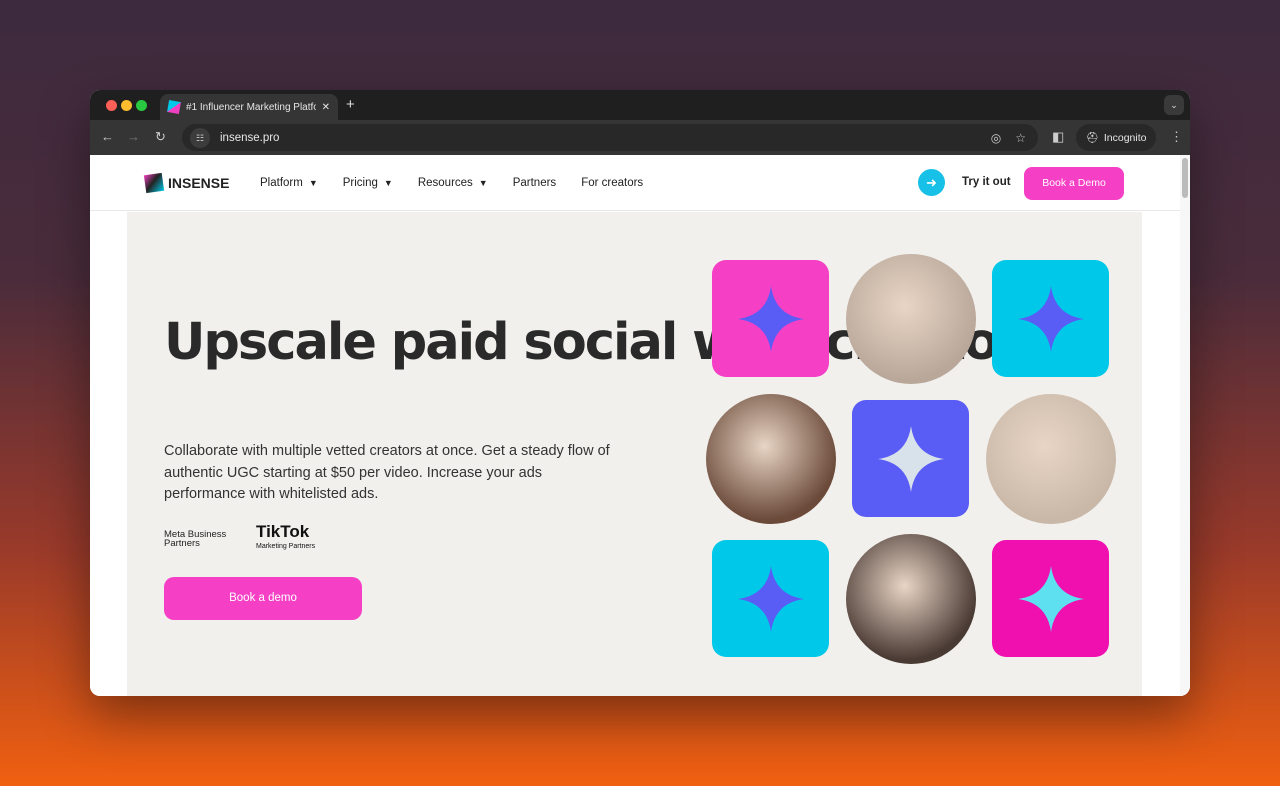 The width and height of the screenshot is (1280, 786). Describe the element at coordinates (368, 183) in the screenshot. I see `nav-pricing: Pricing ▼` at that location.